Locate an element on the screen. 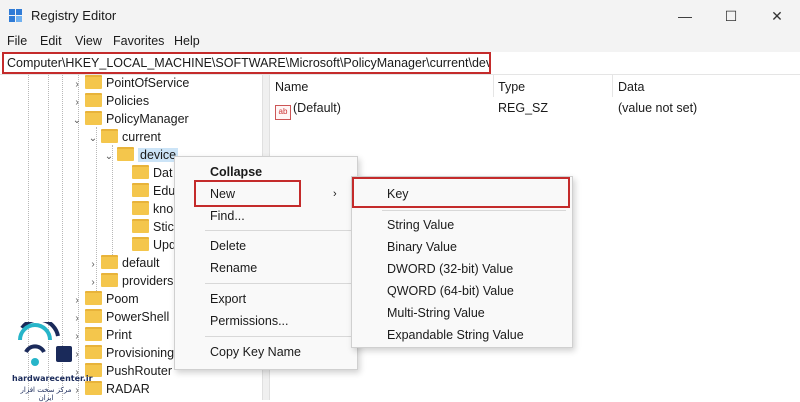 The width and height of the screenshot is (800, 402). tree-node-kno: kno is located at coordinates (152, 209).